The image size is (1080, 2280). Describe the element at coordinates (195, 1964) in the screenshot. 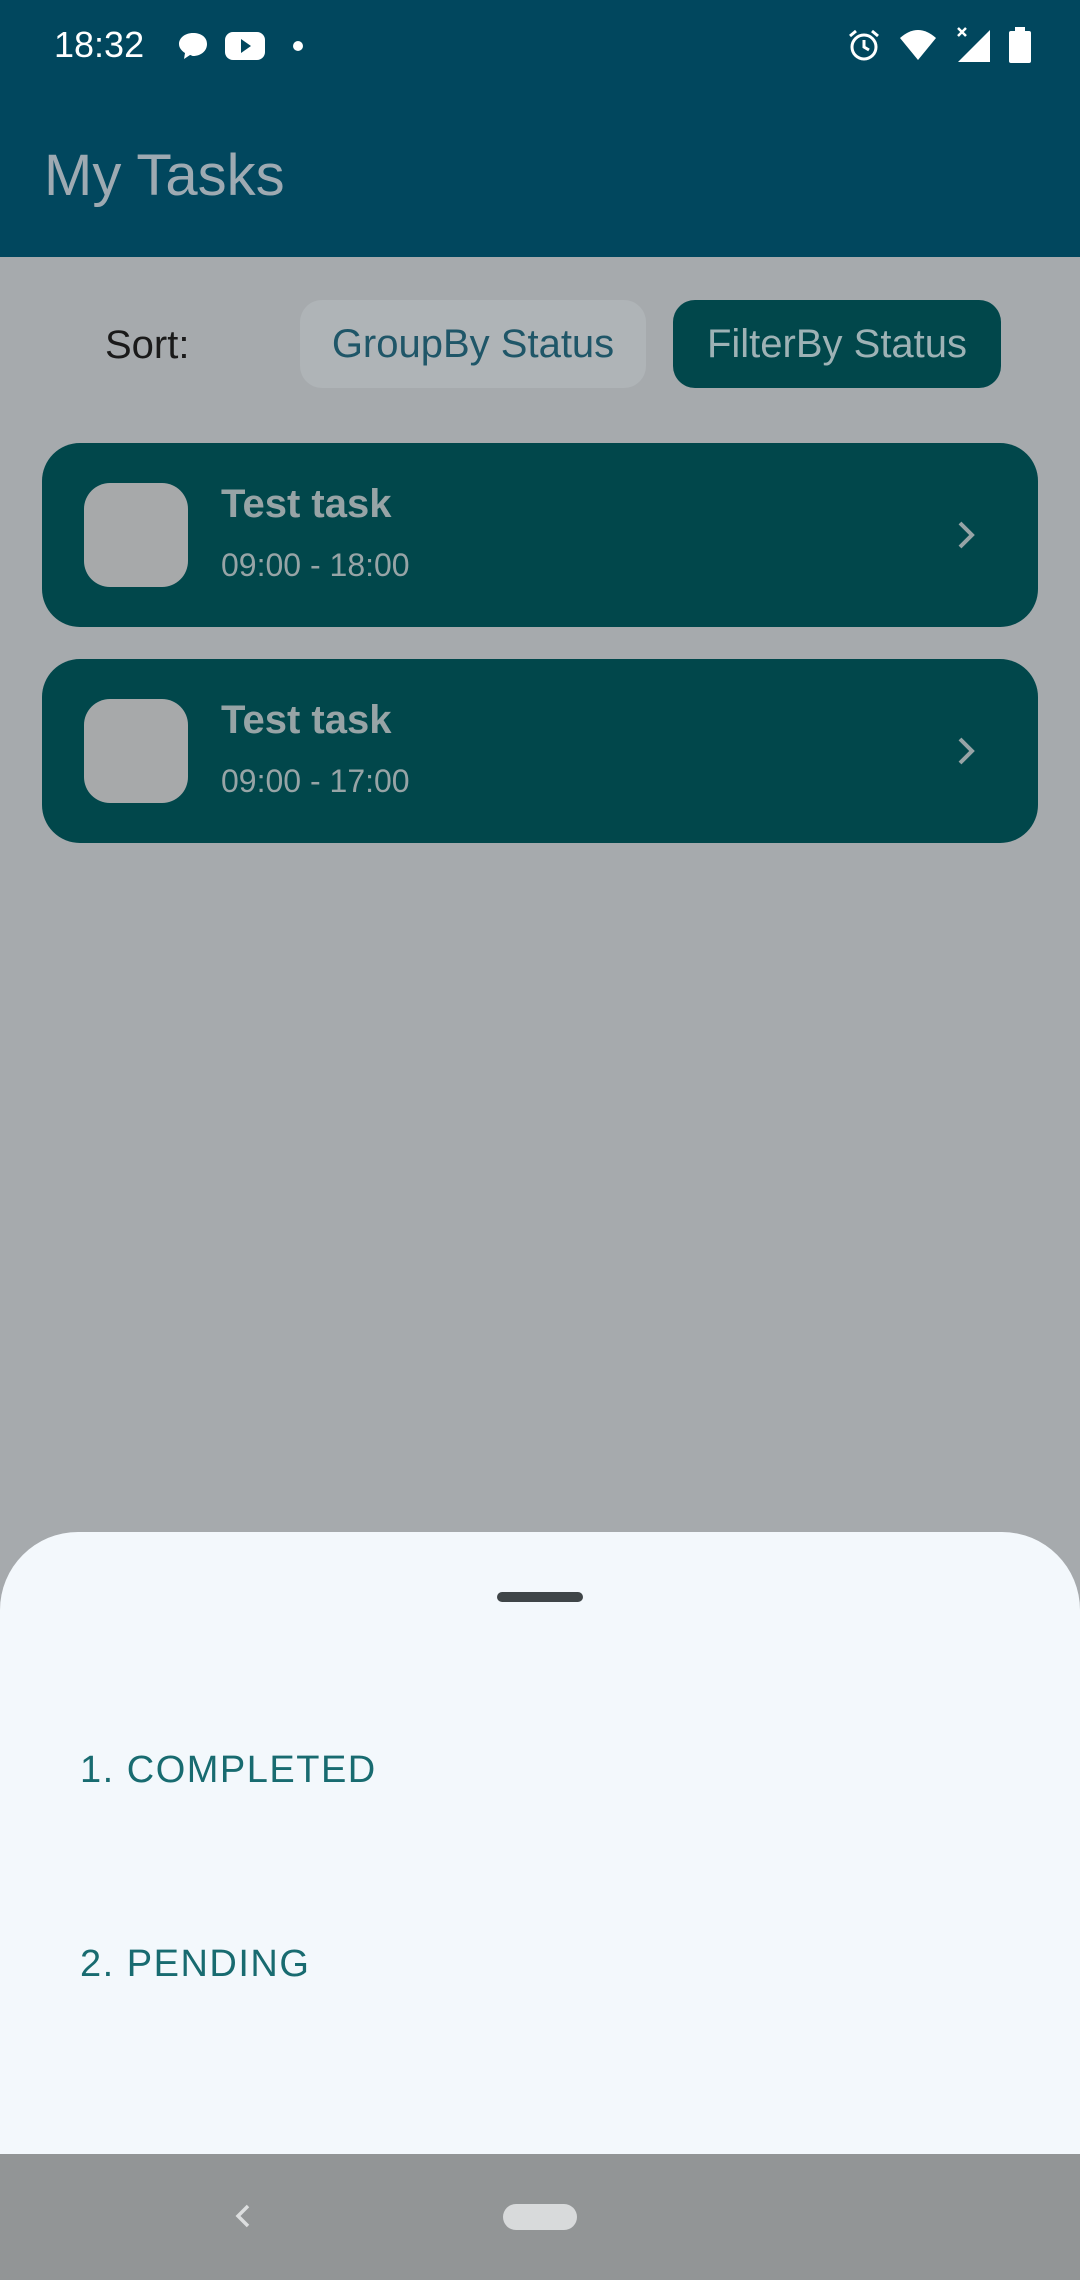

I see `option-pending: 2. PENDING` at that location.